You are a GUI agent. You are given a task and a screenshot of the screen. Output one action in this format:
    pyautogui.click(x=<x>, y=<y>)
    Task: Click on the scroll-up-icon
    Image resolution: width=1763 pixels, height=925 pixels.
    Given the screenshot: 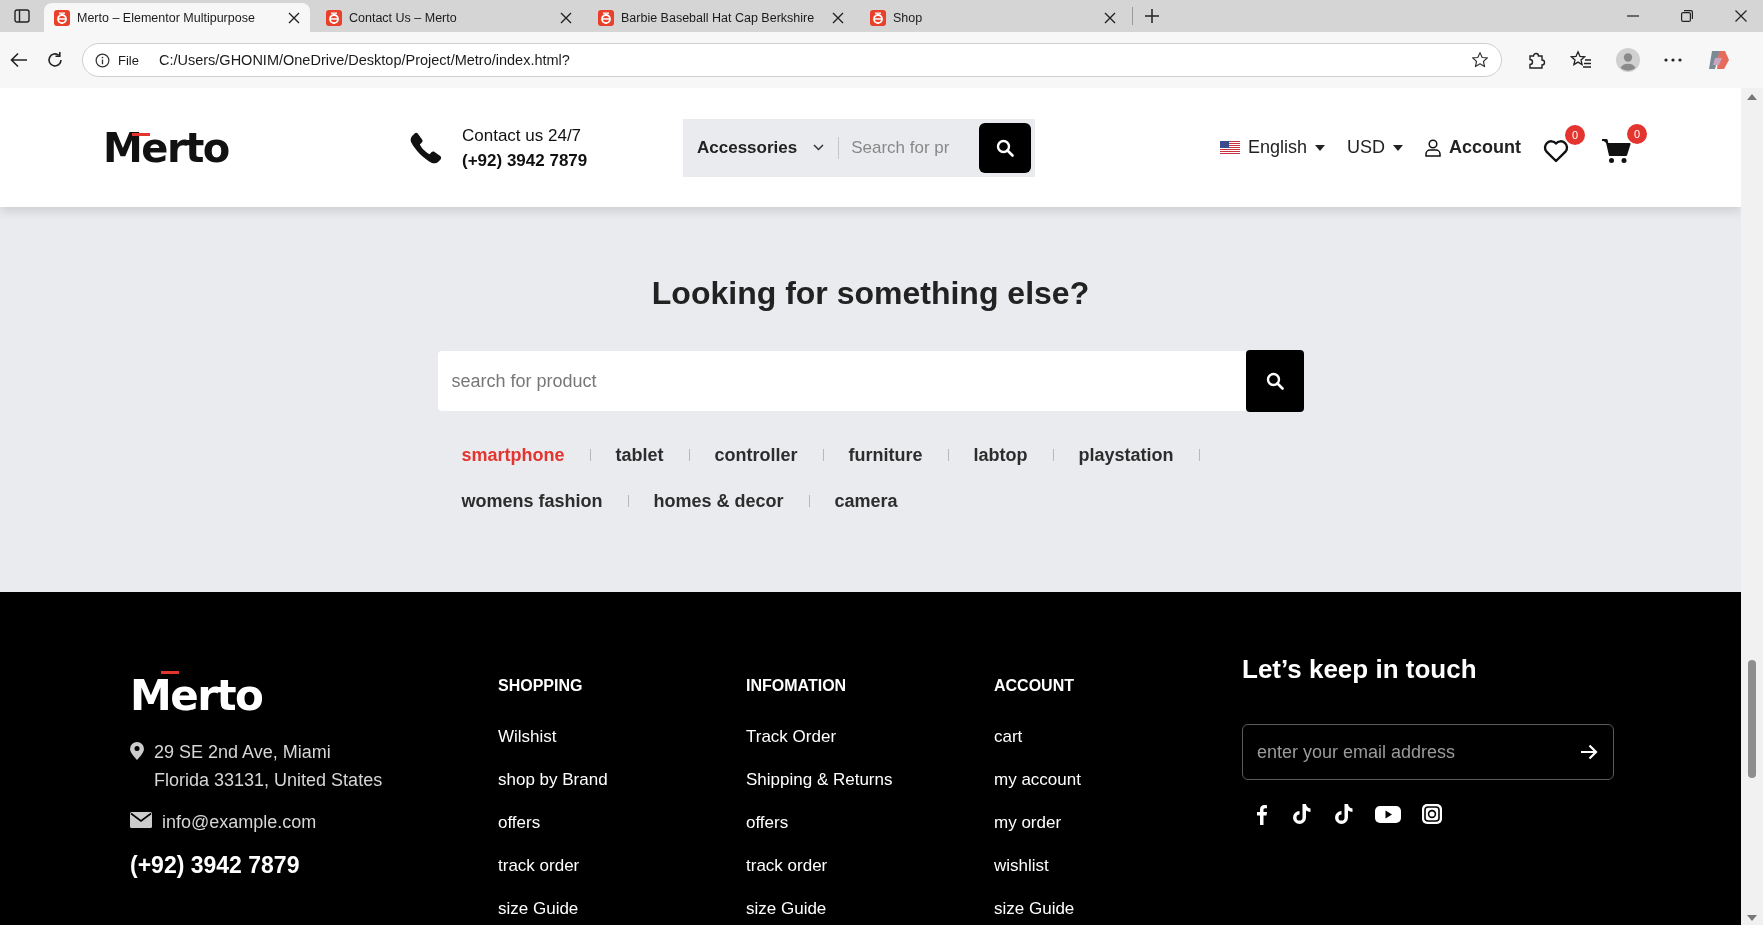 What is the action you would take?
    pyautogui.click(x=1752, y=97)
    